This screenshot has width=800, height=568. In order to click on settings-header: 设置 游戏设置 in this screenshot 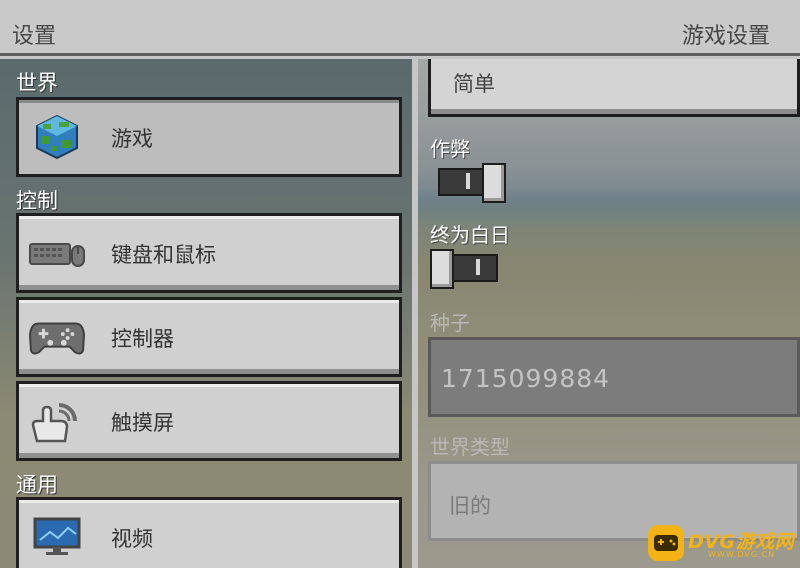, I will do `click(400, 28)`.